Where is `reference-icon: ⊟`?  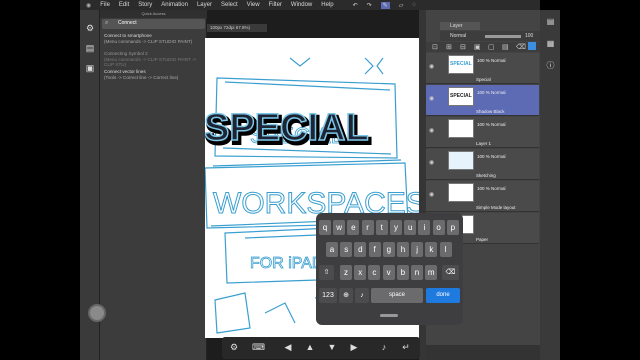
reference-icon: ⊟ is located at coordinates (463, 47).